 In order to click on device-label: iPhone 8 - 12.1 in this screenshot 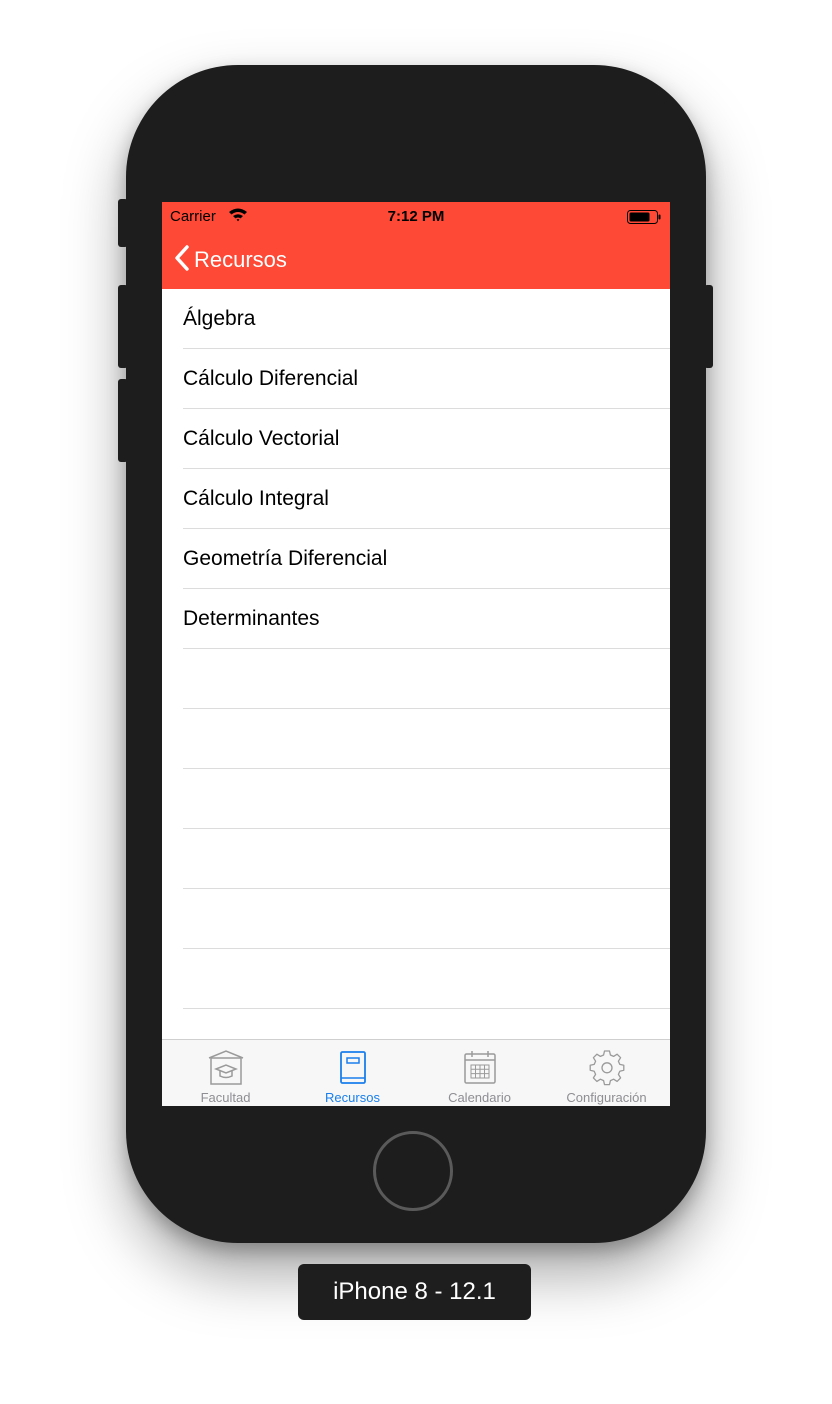, I will do `click(414, 1292)`.